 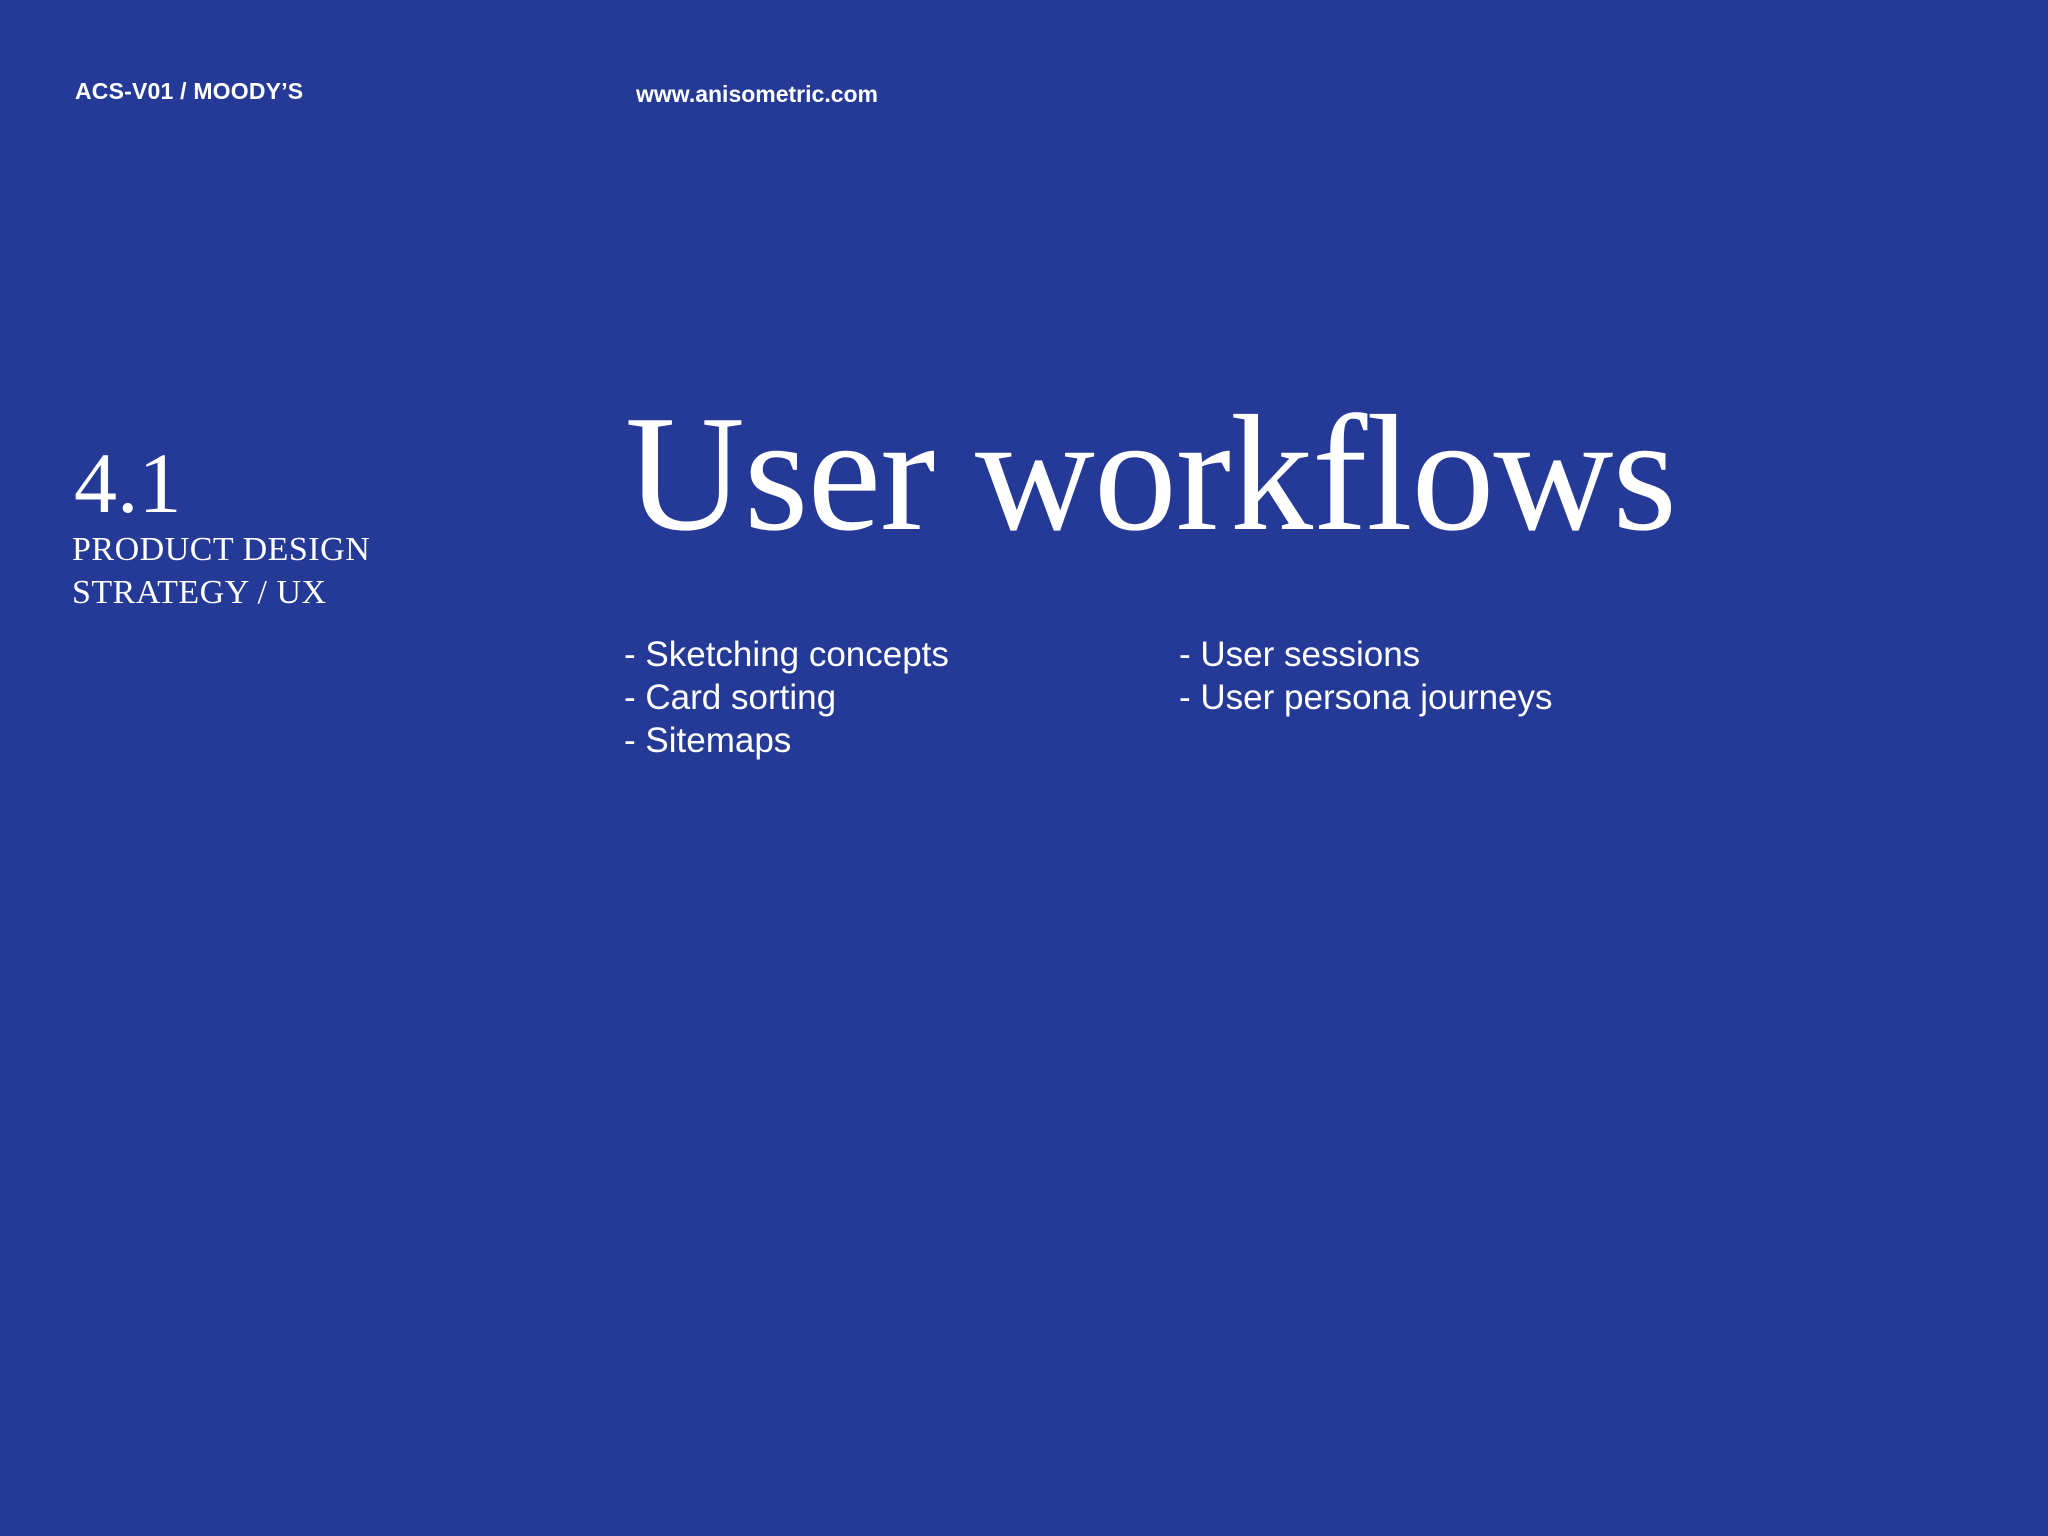 I want to click on bullet-list-left: Sketching concepts Card sorting Sitemaps, so click(x=786, y=697).